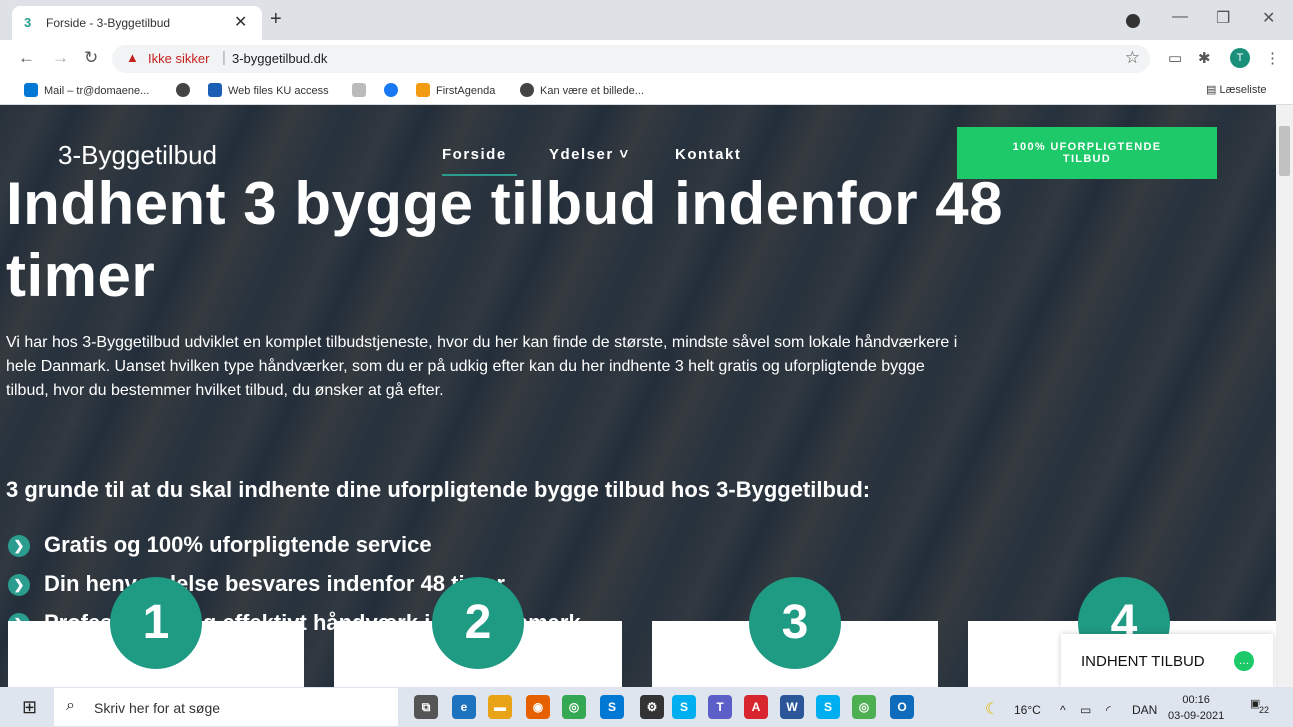 This screenshot has width=1293, height=727. Describe the element at coordinates (684, 707) in the screenshot. I see `taskbar-app-skype-alt-icon: S` at that location.